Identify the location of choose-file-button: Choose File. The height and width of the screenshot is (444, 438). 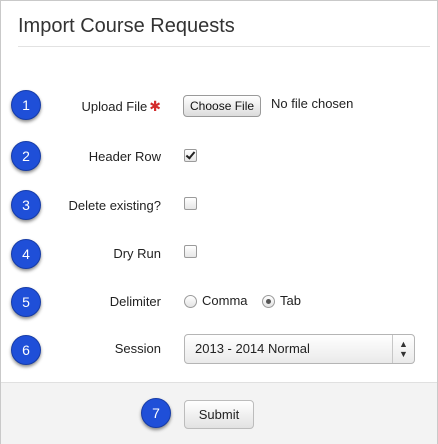
(222, 106).